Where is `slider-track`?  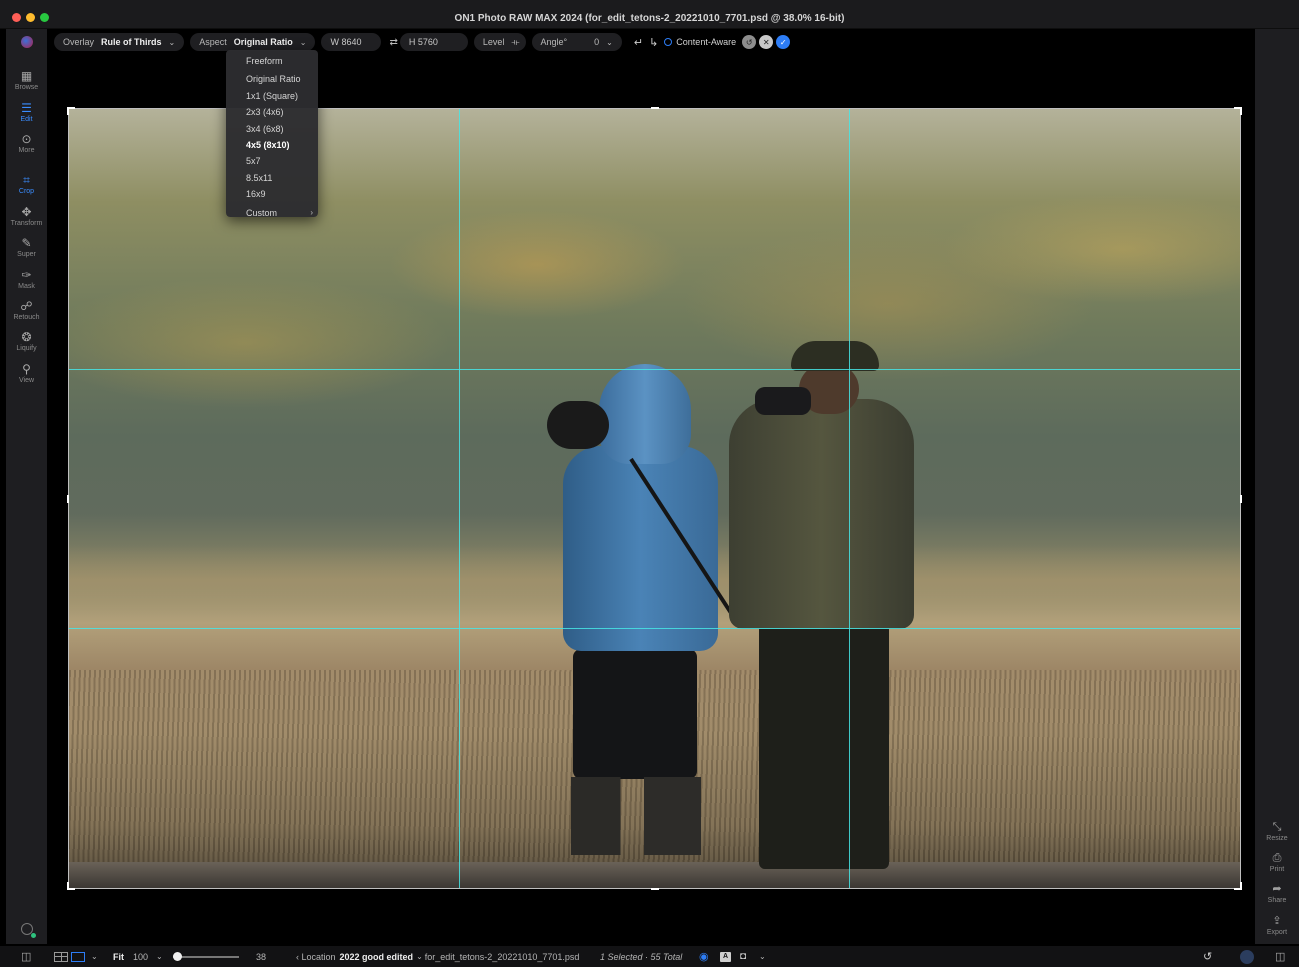 slider-track is located at coordinates (206, 956).